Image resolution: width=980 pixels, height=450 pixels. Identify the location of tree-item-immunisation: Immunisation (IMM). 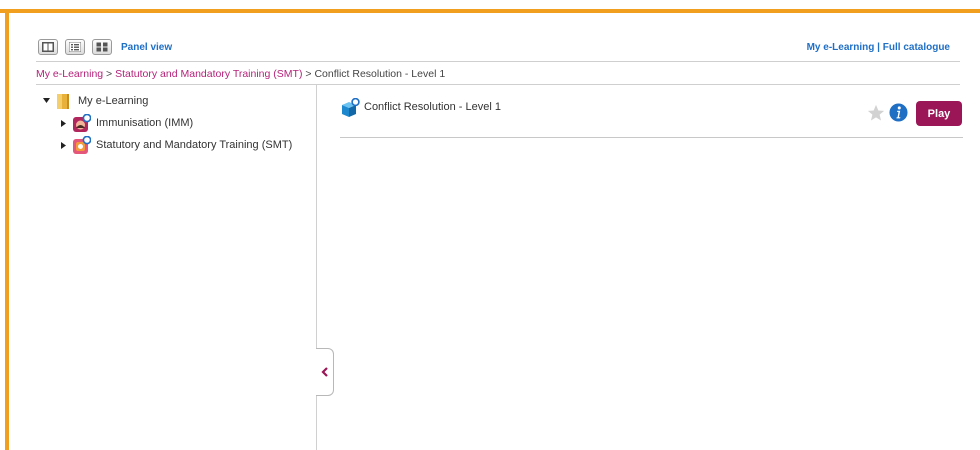
(127, 122).